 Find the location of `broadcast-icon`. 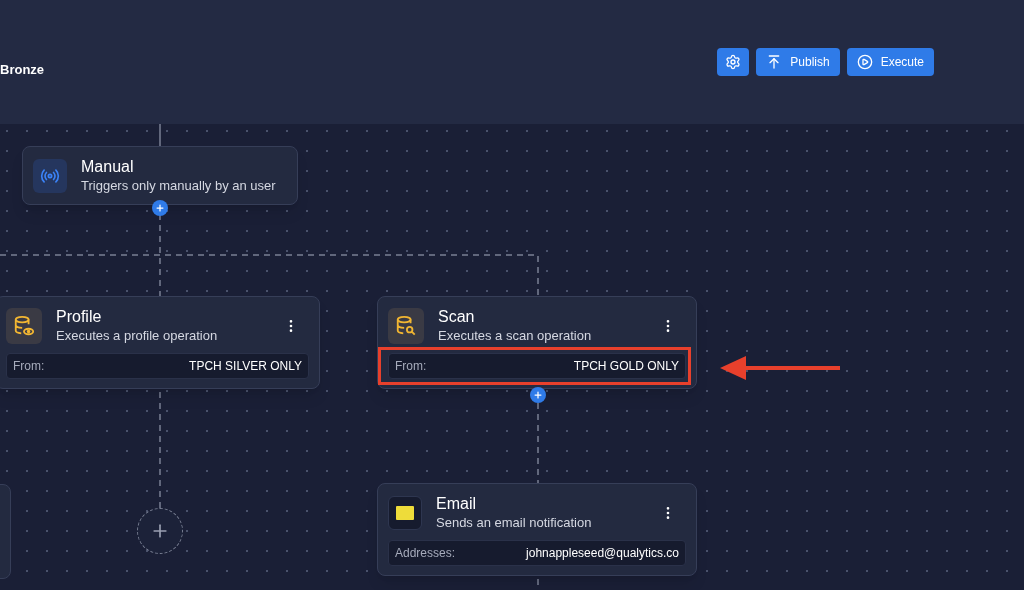

broadcast-icon is located at coordinates (50, 176).